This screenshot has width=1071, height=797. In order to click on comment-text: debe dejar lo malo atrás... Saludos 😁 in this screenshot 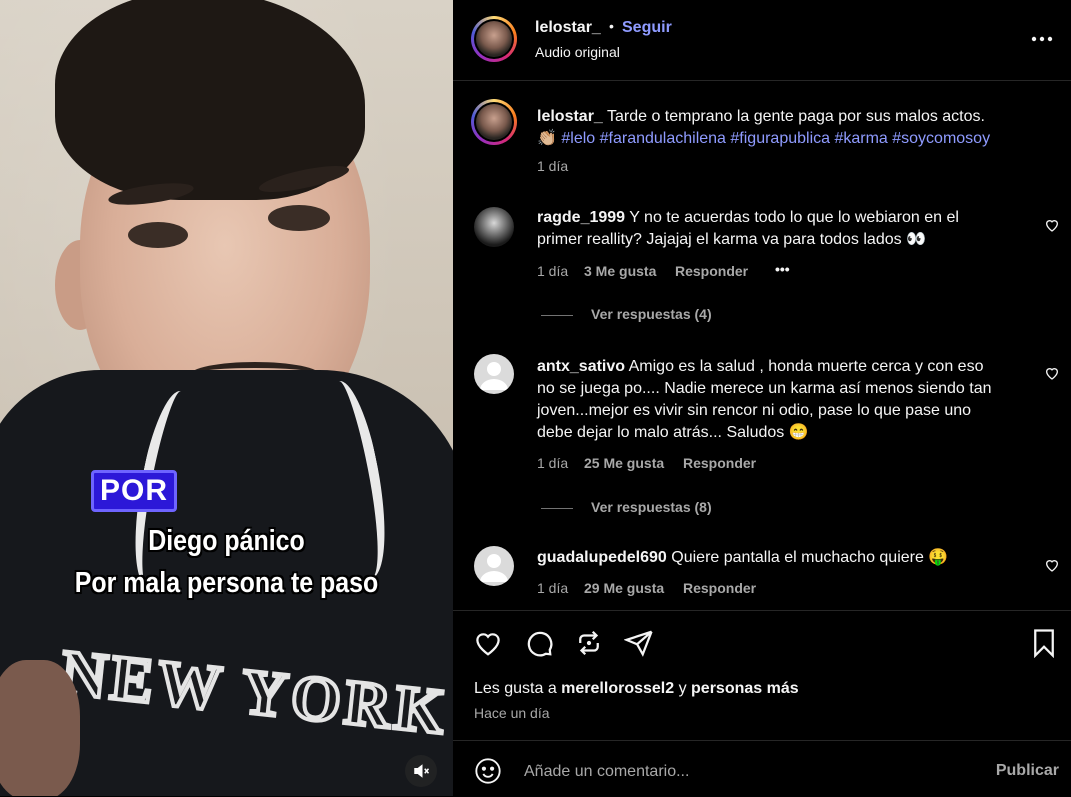, I will do `click(673, 432)`.